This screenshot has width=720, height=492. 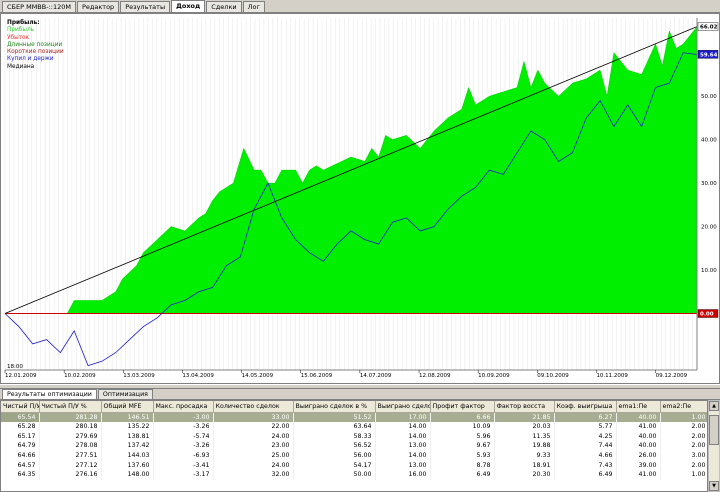 What do you see at coordinates (462, 475) in the screenshot?
I see `table-cell: 6.49` at bounding box center [462, 475].